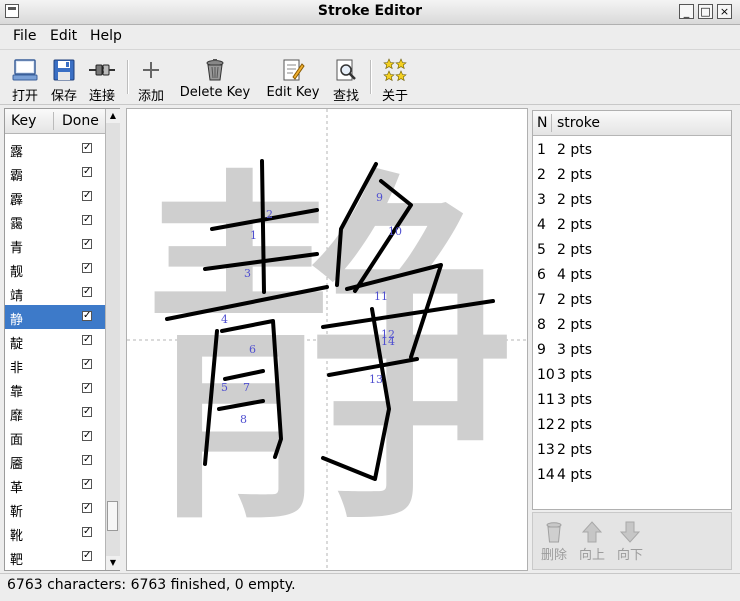 Image resolution: width=740 pixels, height=601 pixels. Describe the element at coordinates (632, 150) in the screenshot. I see `stroke-row: 1 2 pts` at that location.